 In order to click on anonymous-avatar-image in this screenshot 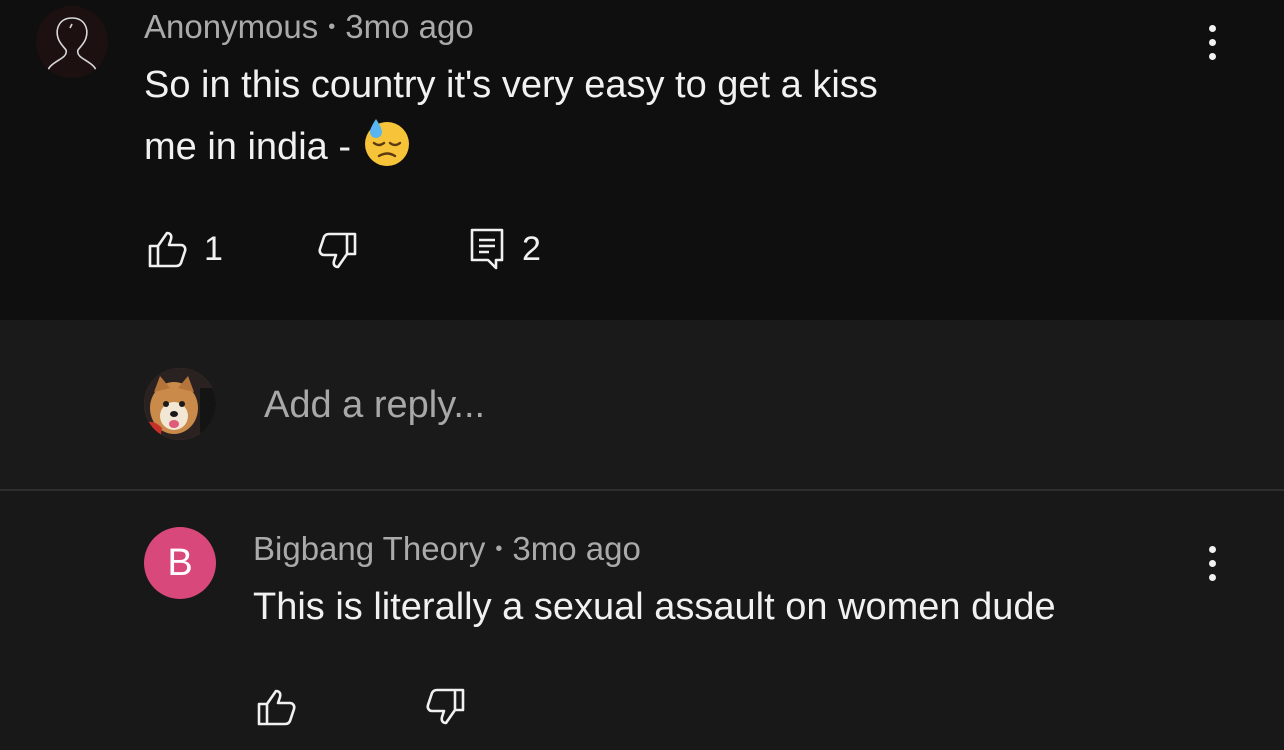, I will do `click(72, 42)`.